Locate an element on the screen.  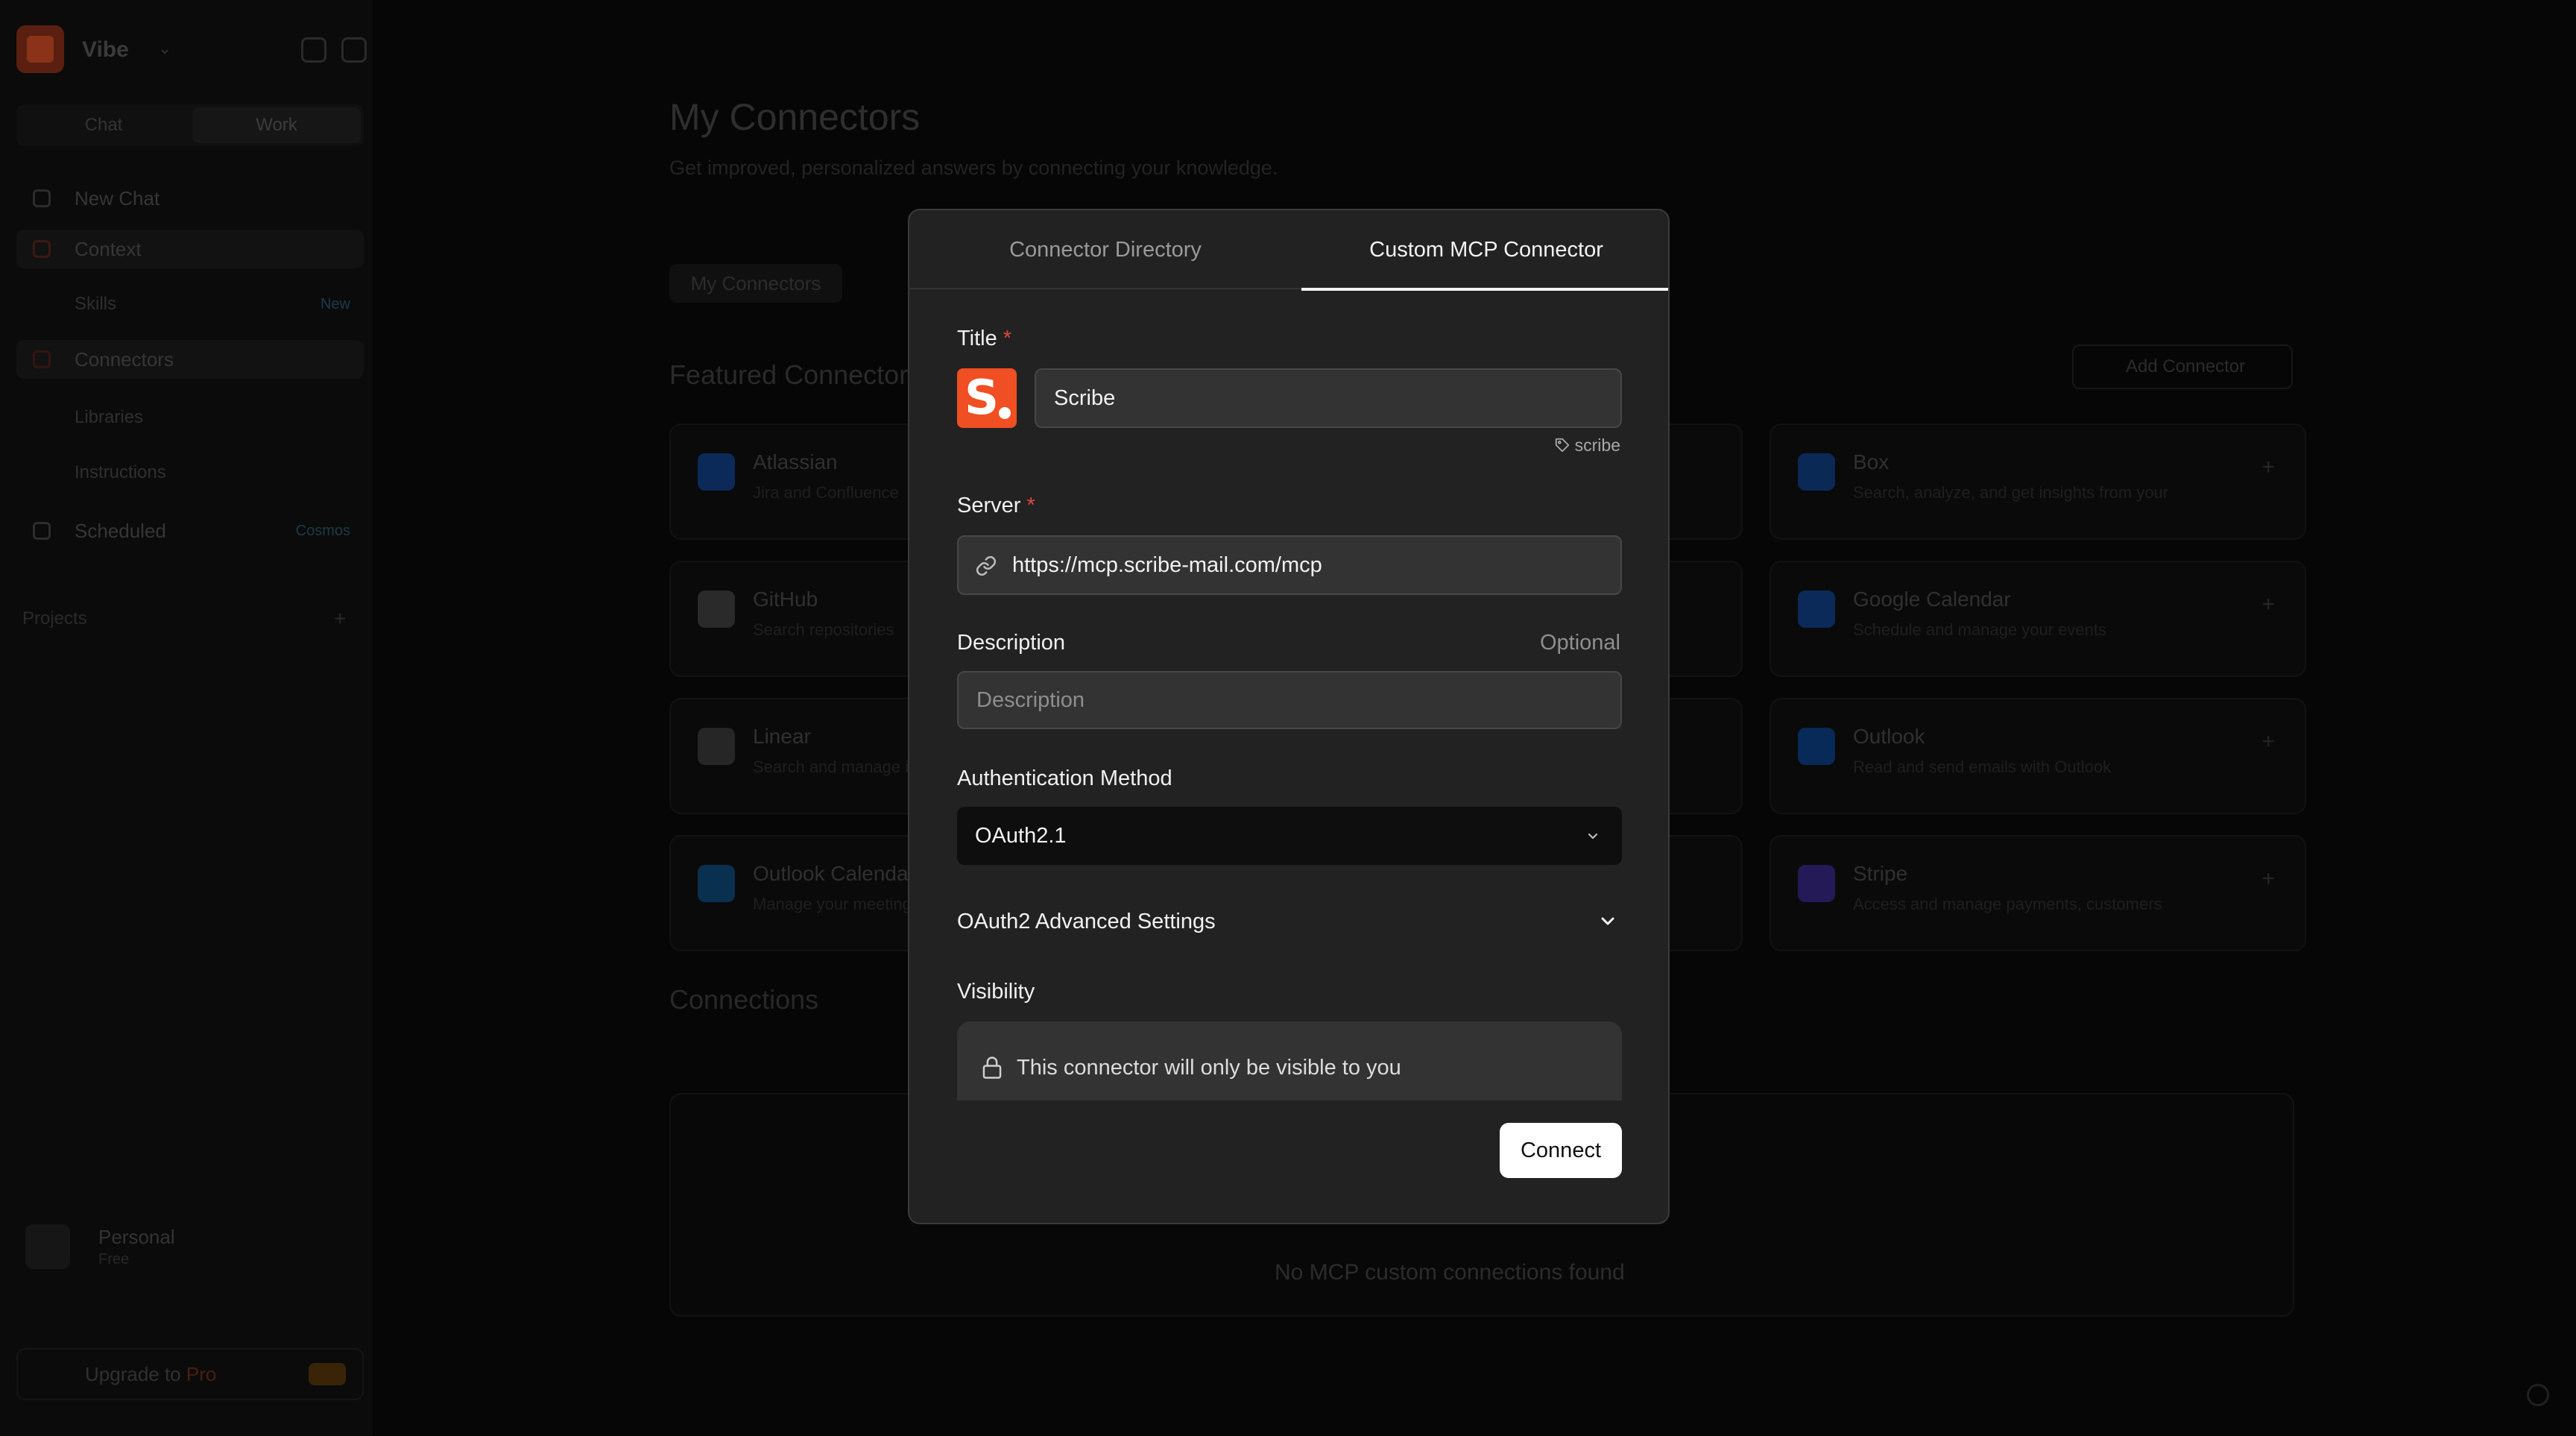
server-url-input: https://mcp.scribe-mail.com/mcp is located at coordinates (1289, 565).